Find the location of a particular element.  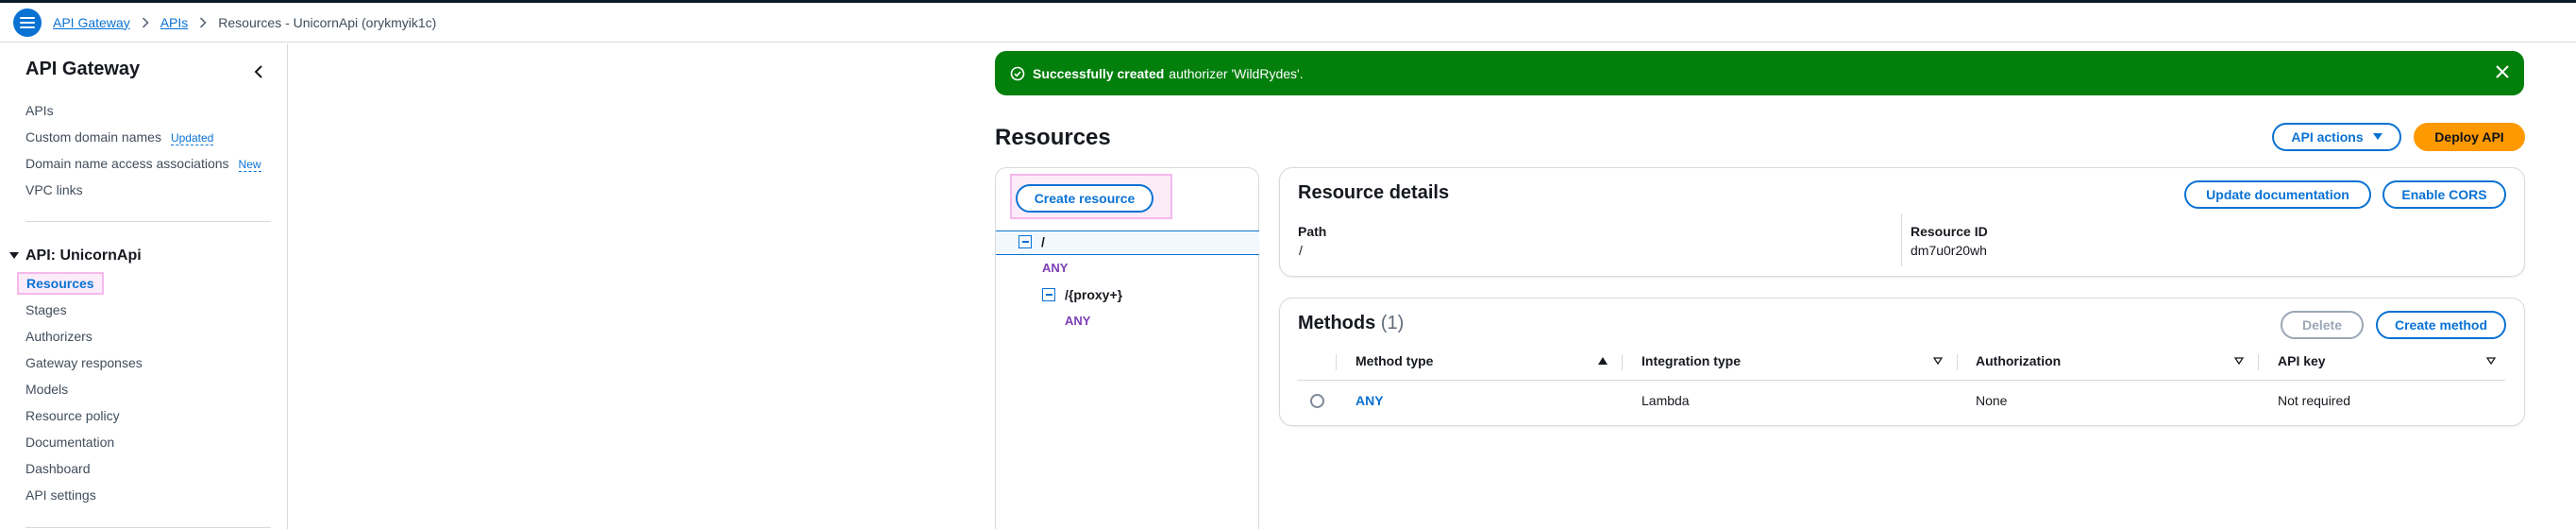

menu-button is located at coordinates (28, 22).